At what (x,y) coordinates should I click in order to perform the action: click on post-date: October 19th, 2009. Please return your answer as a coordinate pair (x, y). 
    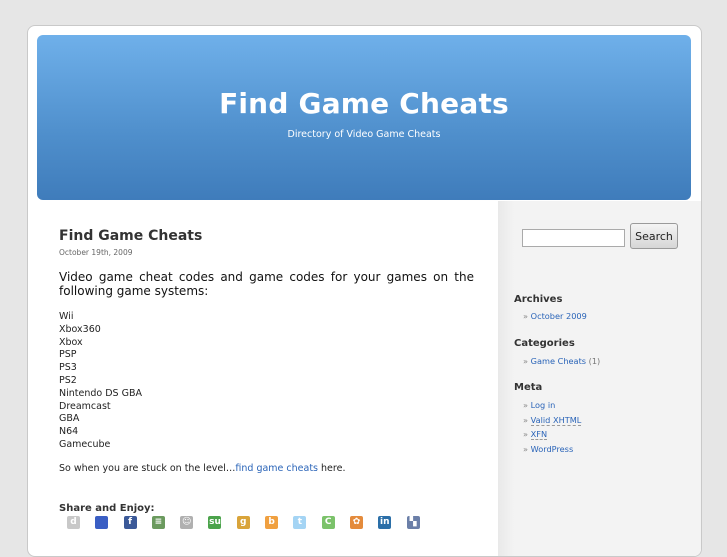
    Looking at the image, I should click on (96, 252).